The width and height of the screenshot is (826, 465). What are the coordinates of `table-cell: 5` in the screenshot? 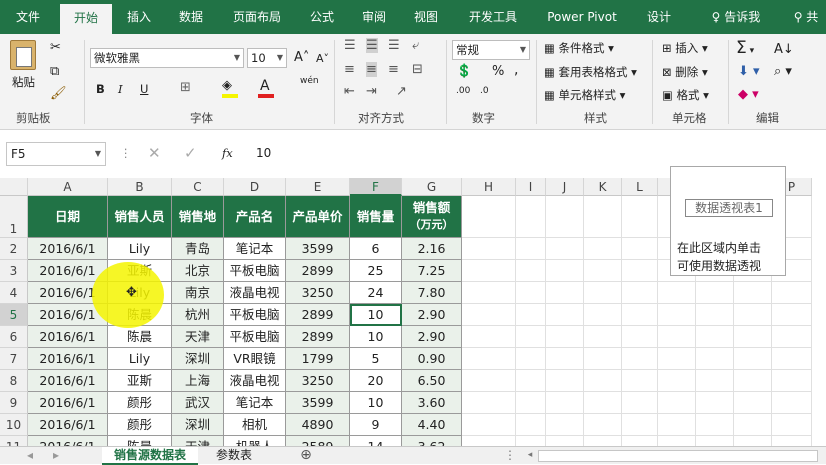 It's located at (376, 359).